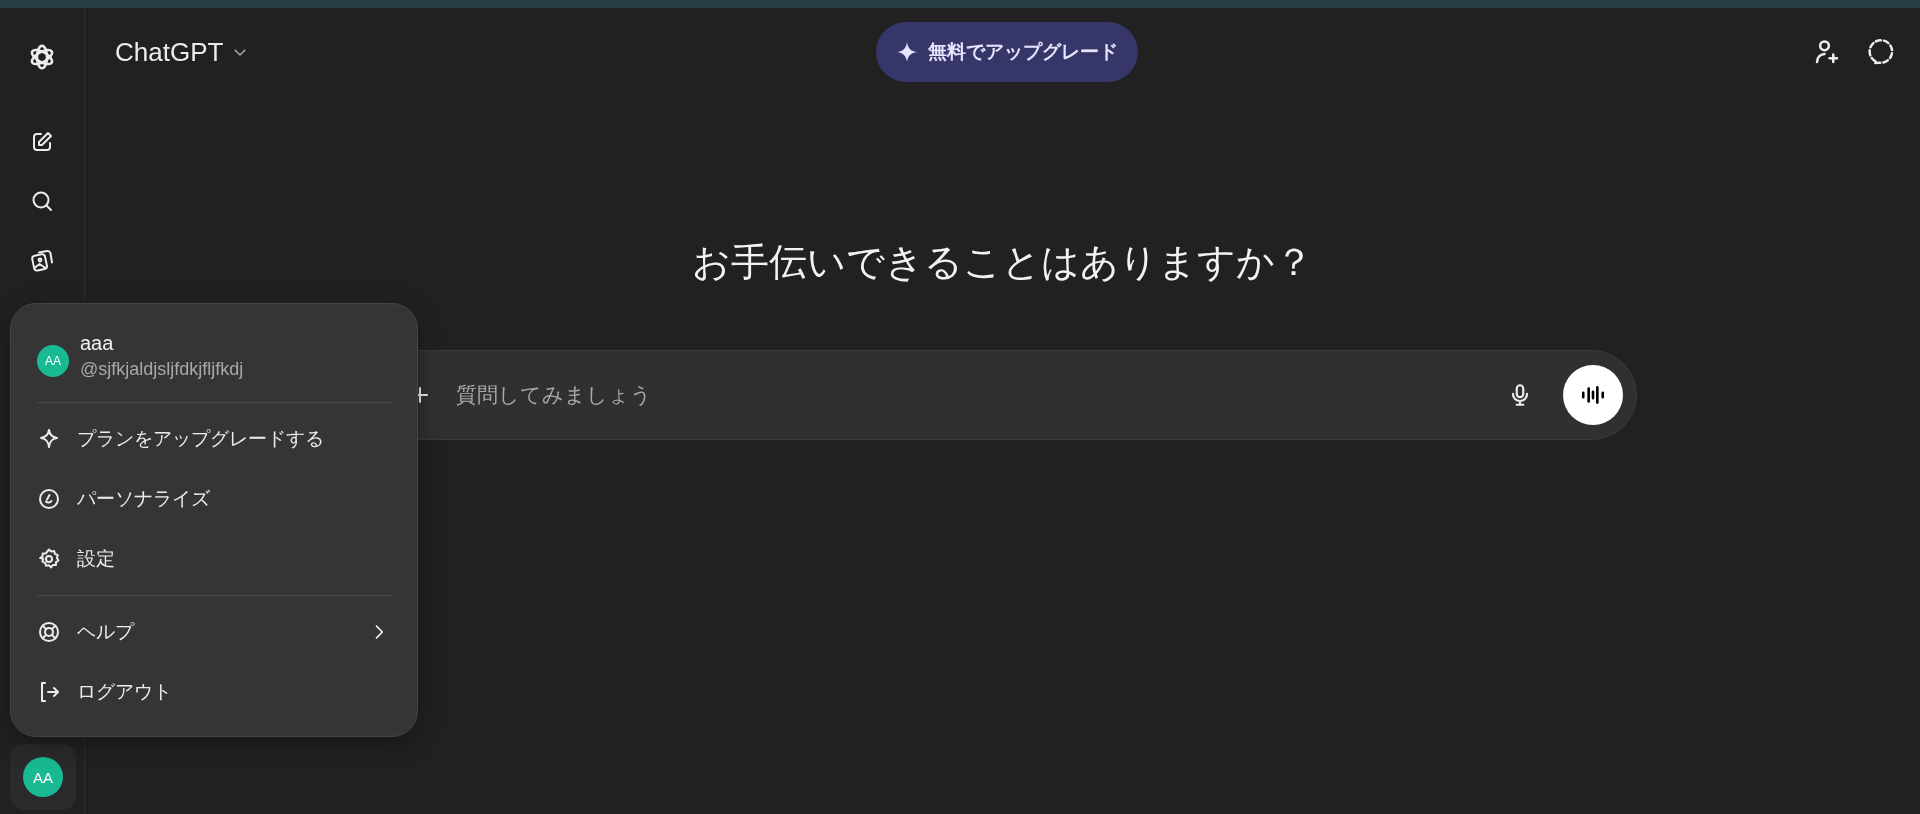  Describe the element at coordinates (980, 395) in the screenshot. I see `message-input: 質問してみましょう` at that location.